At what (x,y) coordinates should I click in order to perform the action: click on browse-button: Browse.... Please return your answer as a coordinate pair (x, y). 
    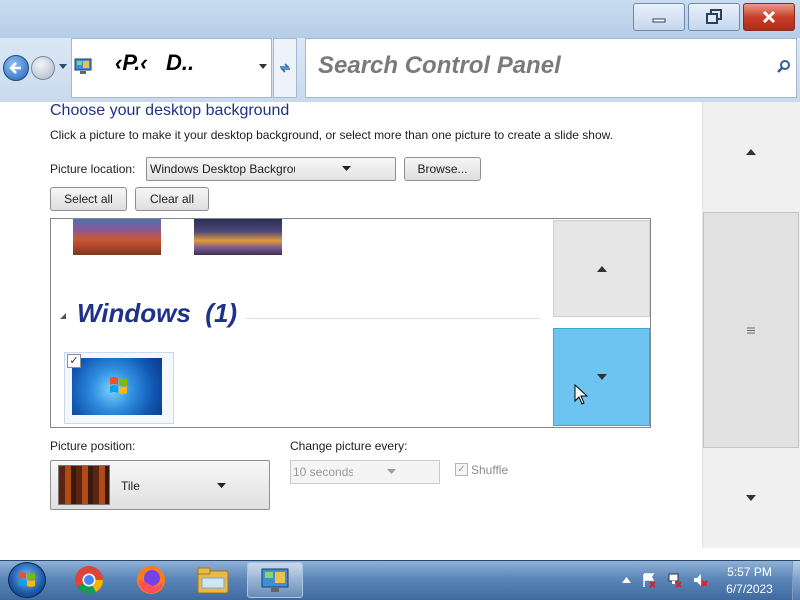
    Looking at the image, I should click on (442, 169).